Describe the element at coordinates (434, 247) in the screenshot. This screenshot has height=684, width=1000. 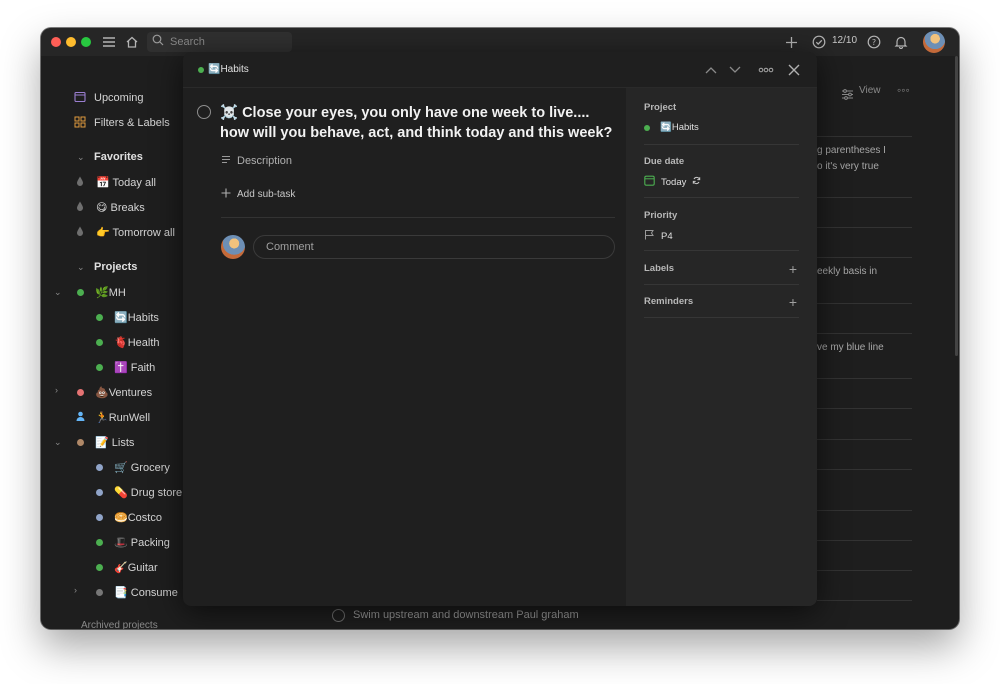
I see `comment-input` at that location.